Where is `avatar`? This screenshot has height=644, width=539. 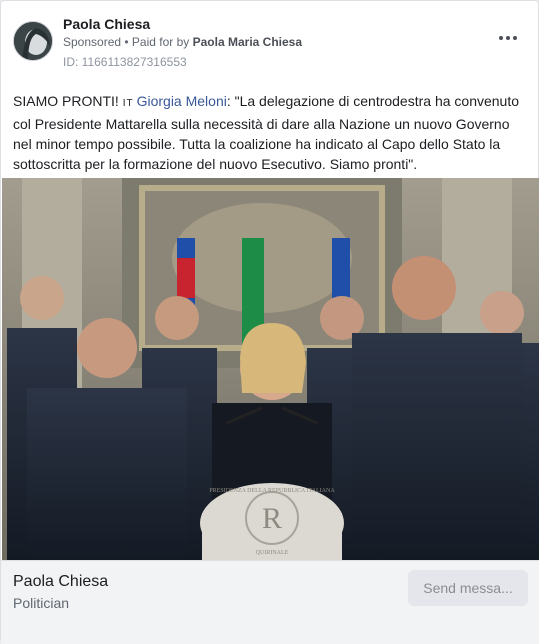 avatar is located at coordinates (33, 41).